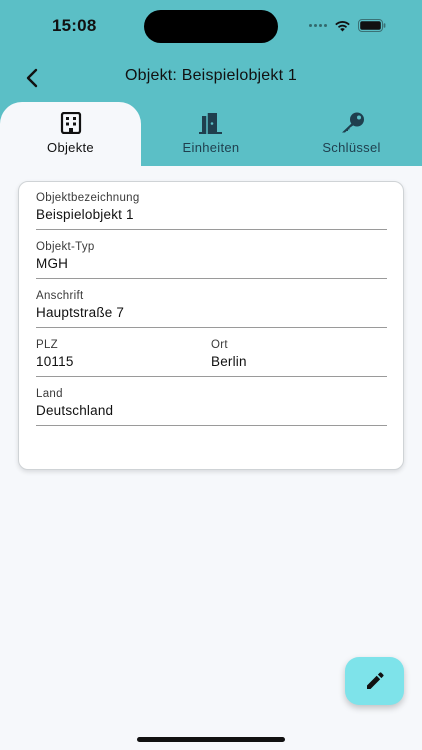 The image size is (422, 750). What do you see at coordinates (342, 25) in the screenshot?
I see `wifi-icon` at bounding box center [342, 25].